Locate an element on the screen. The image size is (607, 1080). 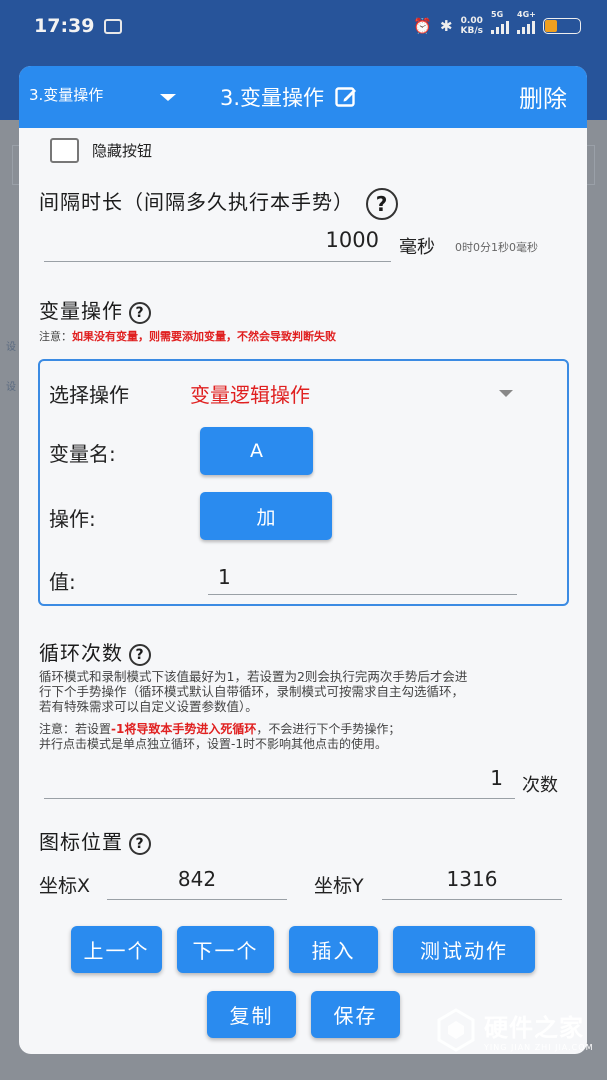
dialog-title-text: 3.变量操作 is located at coordinates (272, 98).